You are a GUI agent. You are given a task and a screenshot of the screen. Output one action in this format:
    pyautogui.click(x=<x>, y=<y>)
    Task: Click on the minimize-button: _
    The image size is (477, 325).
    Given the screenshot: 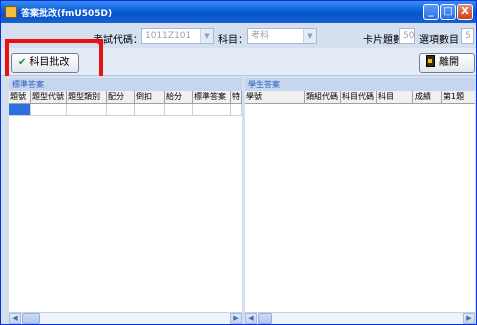 What is the action you would take?
    pyautogui.click(x=431, y=12)
    